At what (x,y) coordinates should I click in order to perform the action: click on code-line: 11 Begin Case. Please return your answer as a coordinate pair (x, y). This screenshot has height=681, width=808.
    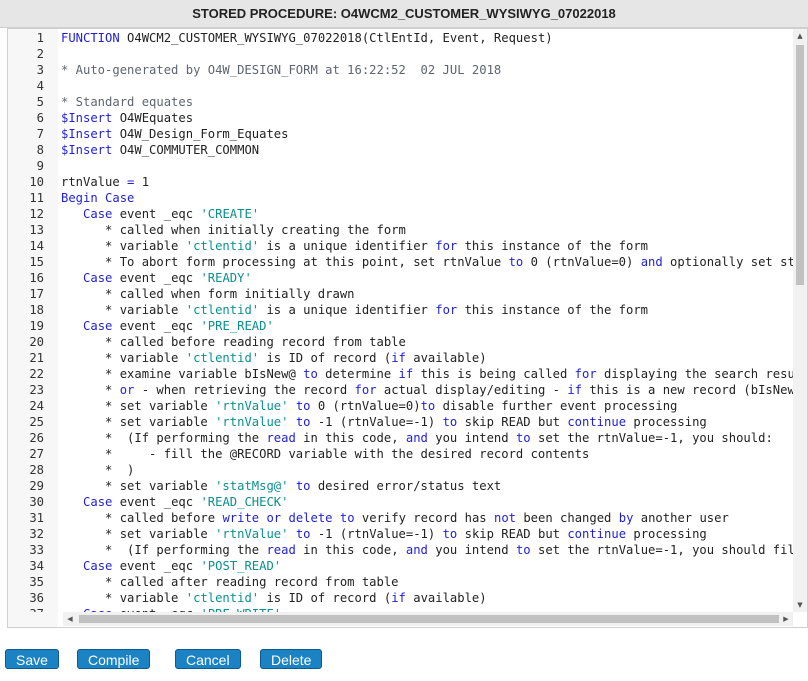
    Looking at the image, I should click on (400, 198).